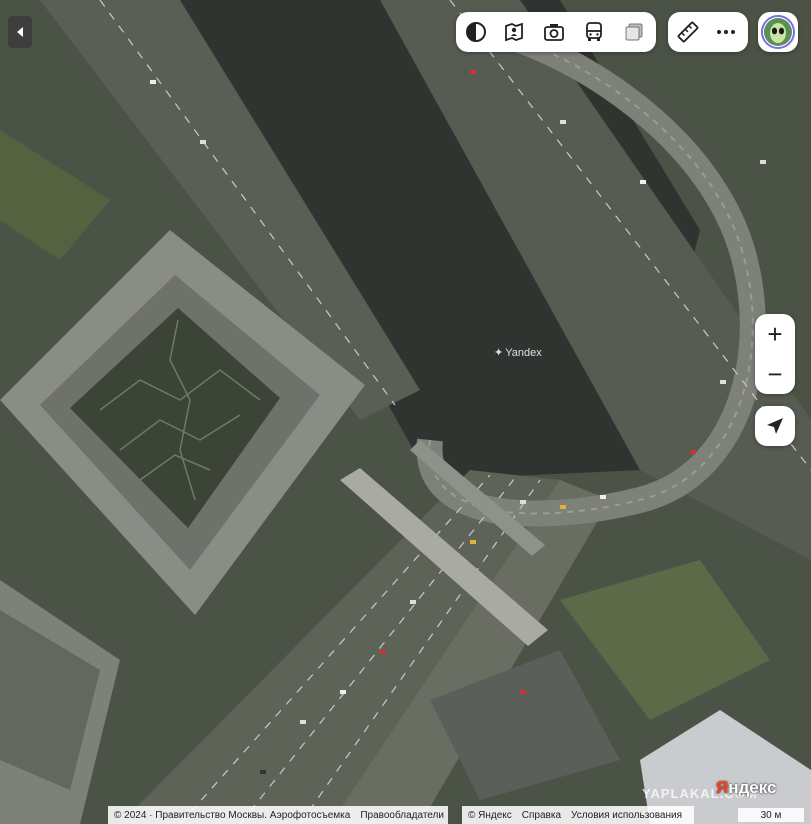  I want to click on map-layers-icon, so click(634, 32).